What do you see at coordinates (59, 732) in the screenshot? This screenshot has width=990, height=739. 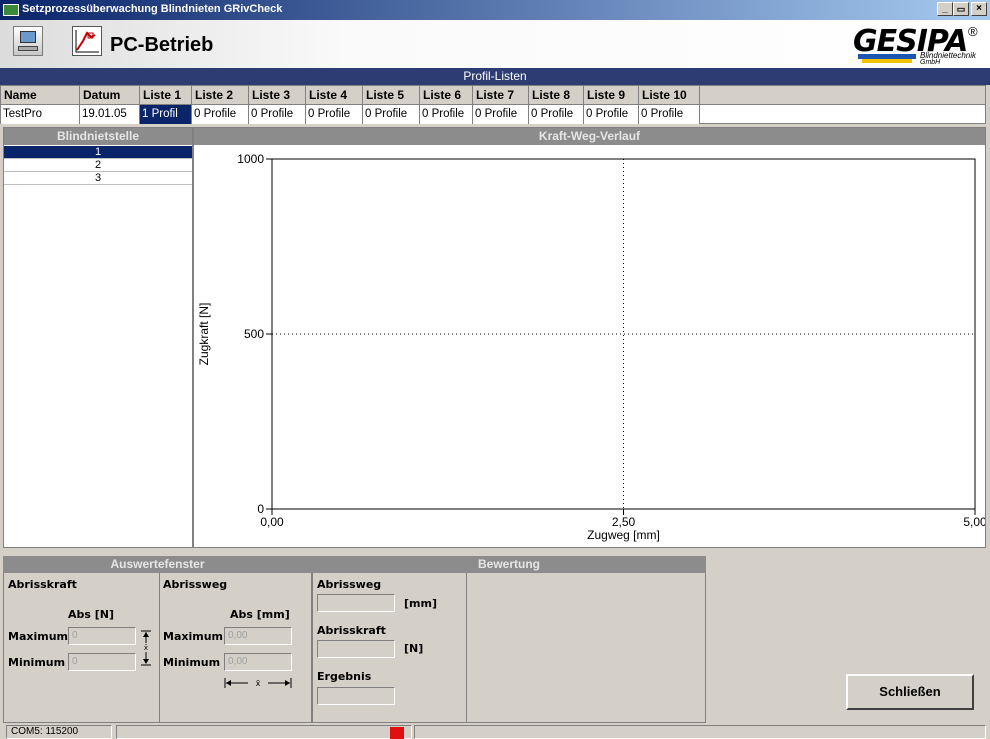 I see `port-status: COM5: 115200` at bounding box center [59, 732].